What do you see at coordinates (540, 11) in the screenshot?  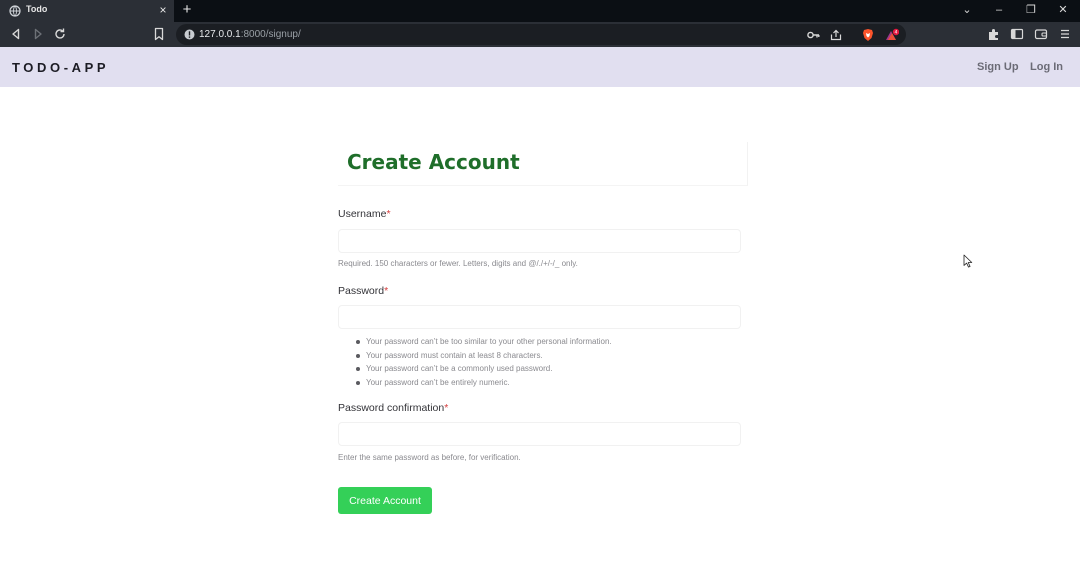 I see `browser-tab-bar: Todo × + ⌄ – ❐ ✕` at bounding box center [540, 11].